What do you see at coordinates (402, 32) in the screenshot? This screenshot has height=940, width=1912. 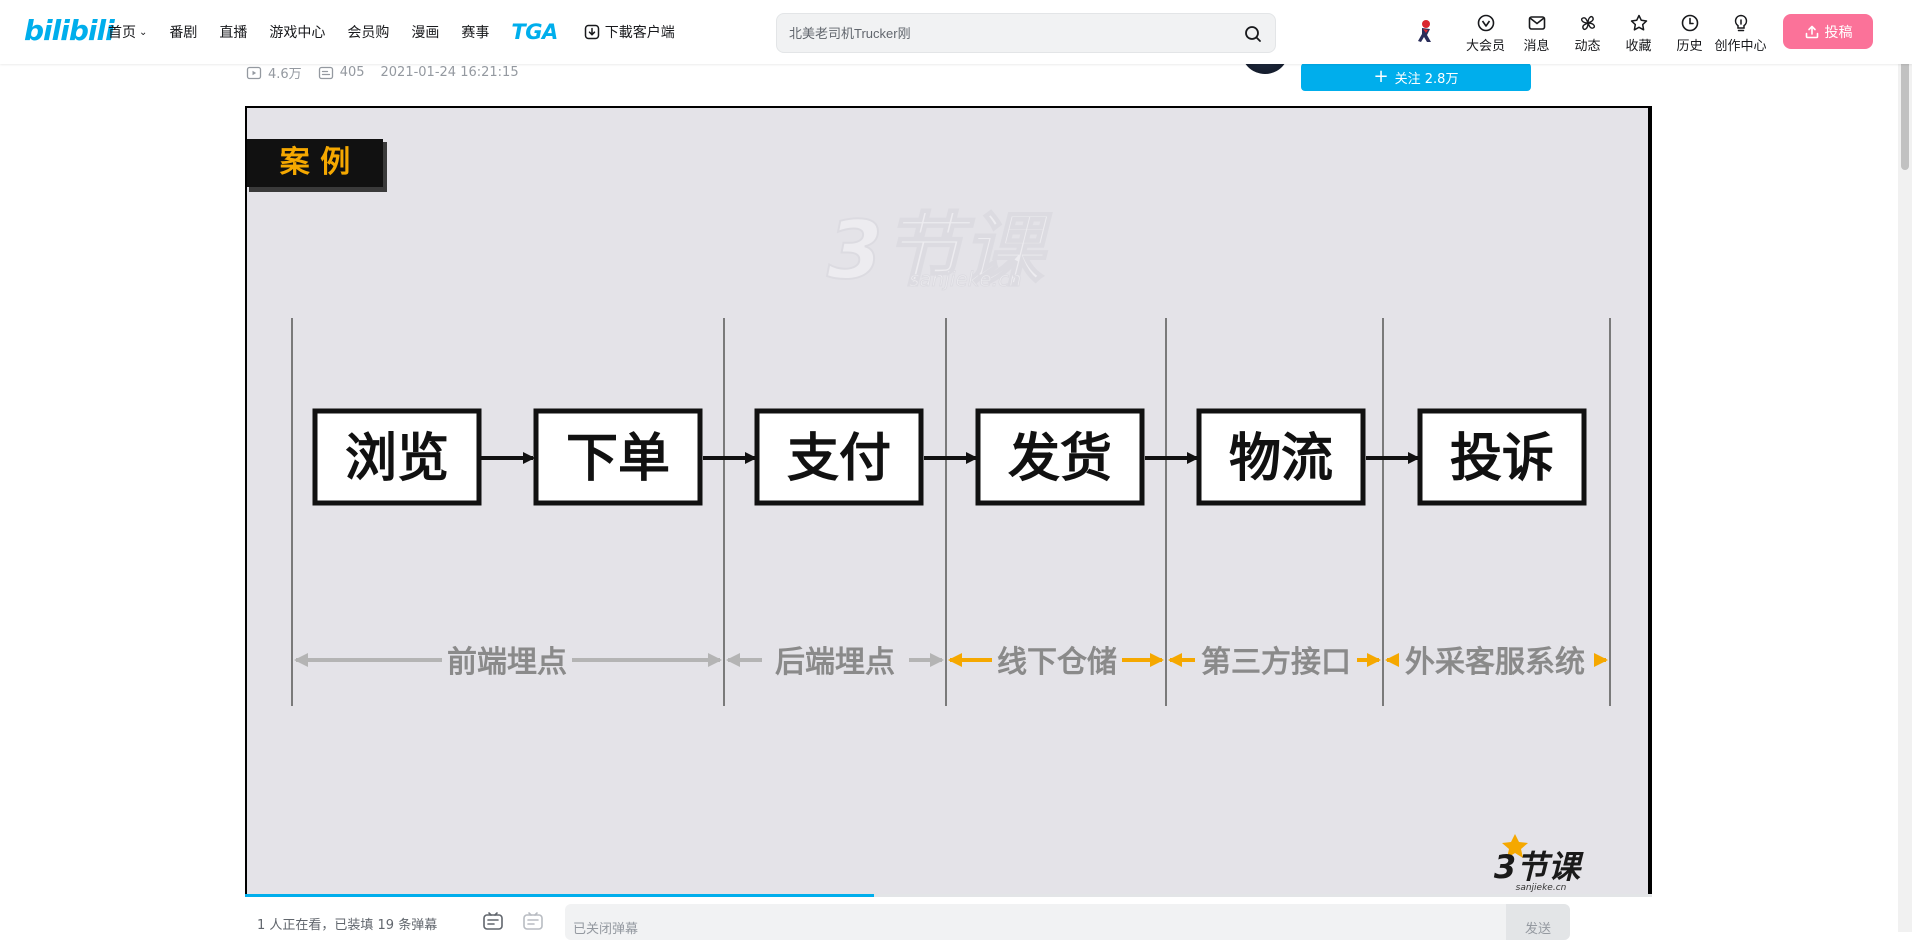 I see `main-nav: 首页 ⌄ 番剧 直播 游戏中心 会员购 漫画 赛事 TGA 下載客户端` at bounding box center [402, 32].